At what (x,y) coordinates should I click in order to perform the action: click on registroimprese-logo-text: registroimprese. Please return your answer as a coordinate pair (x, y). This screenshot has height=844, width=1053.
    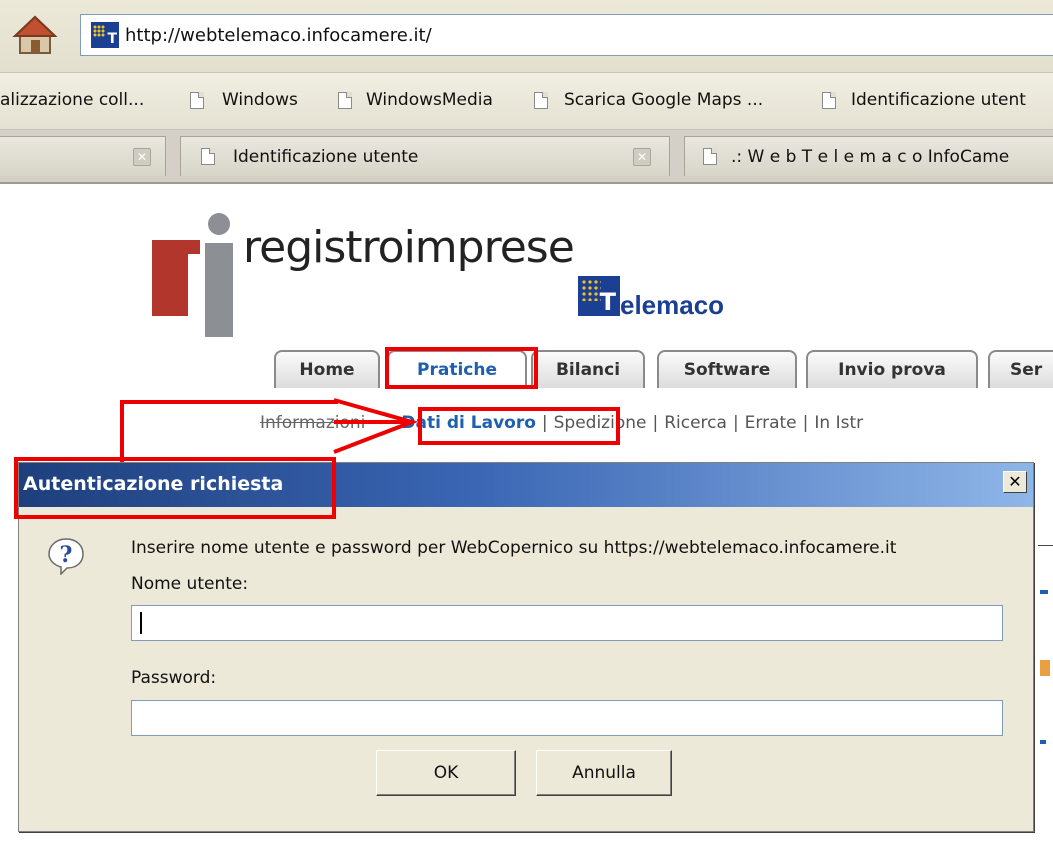
    Looking at the image, I should click on (409, 247).